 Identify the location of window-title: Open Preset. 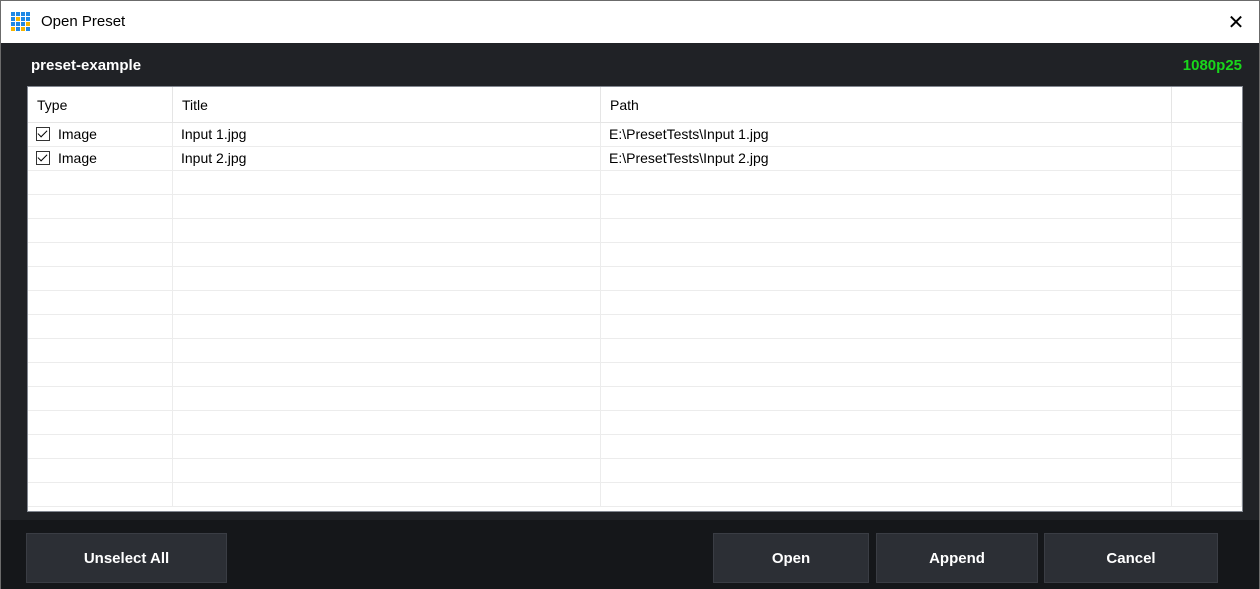
(83, 21).